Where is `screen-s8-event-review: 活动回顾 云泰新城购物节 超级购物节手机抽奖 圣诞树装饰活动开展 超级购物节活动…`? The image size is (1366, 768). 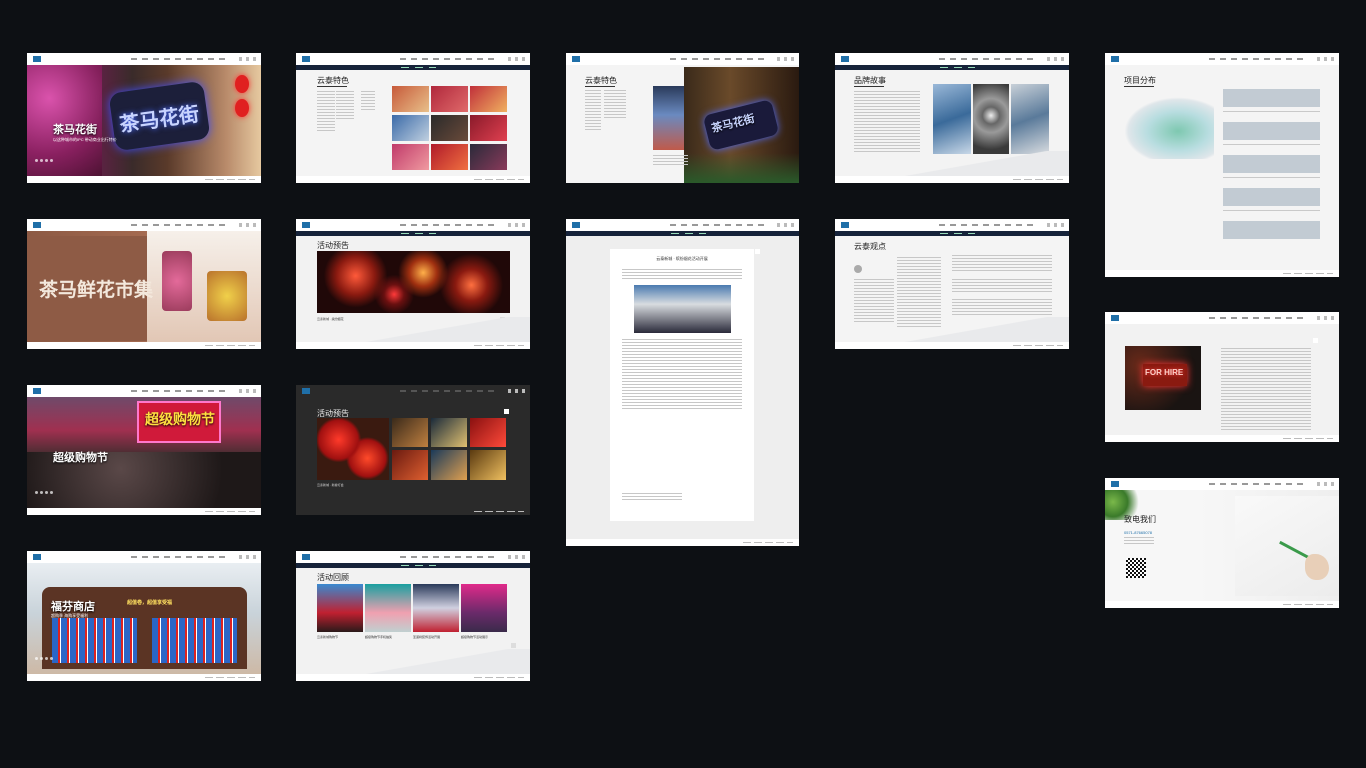
screen-s8-event-review: 活动回顾 云泰新城购物节 超级购物节手机抽奖 圣诞树装饰活动开展 超级购物节活动… is located at coordinates (413, 616).